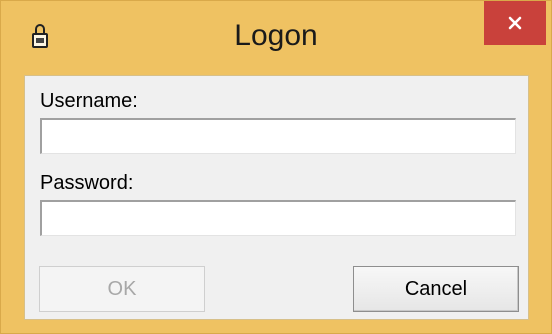 This screenshot has width=552, height=334. I want to click on close-button, so click(515, 23).